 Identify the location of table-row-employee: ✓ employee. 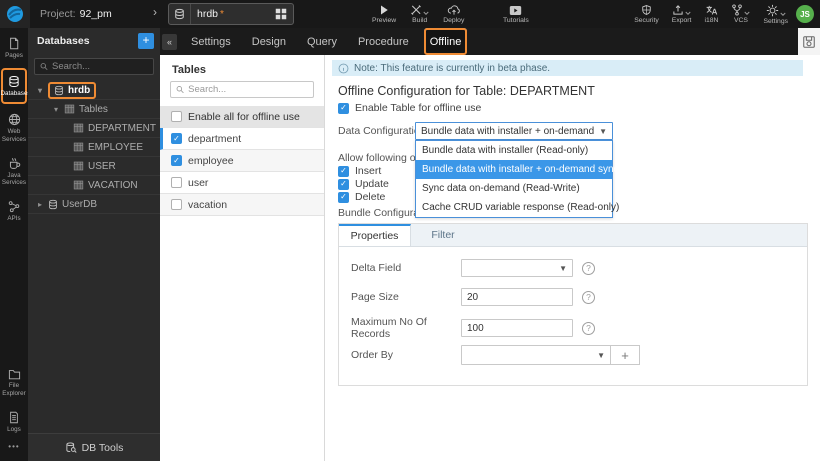
(242, 161).